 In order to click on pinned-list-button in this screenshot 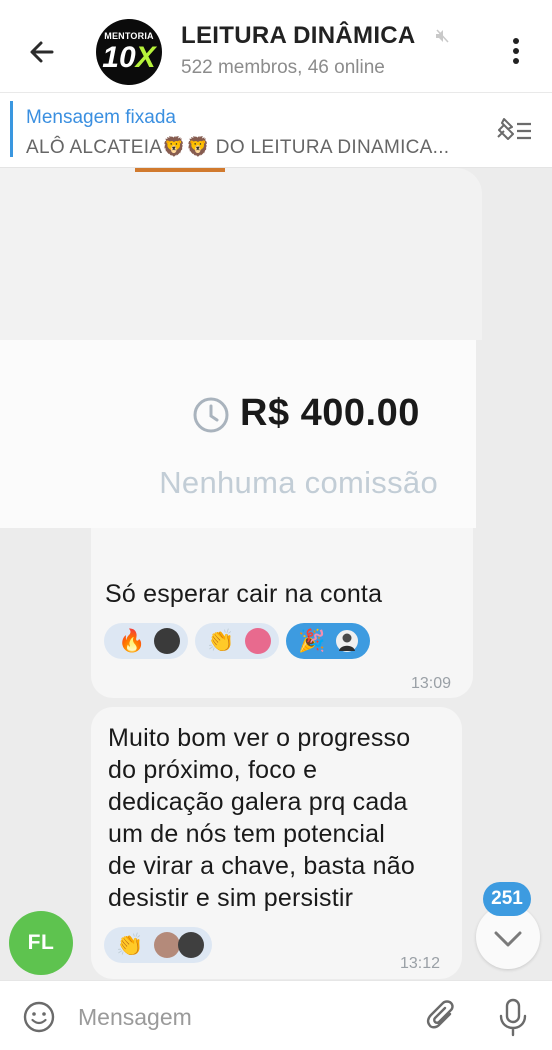, I will do `click(513, 130)`.